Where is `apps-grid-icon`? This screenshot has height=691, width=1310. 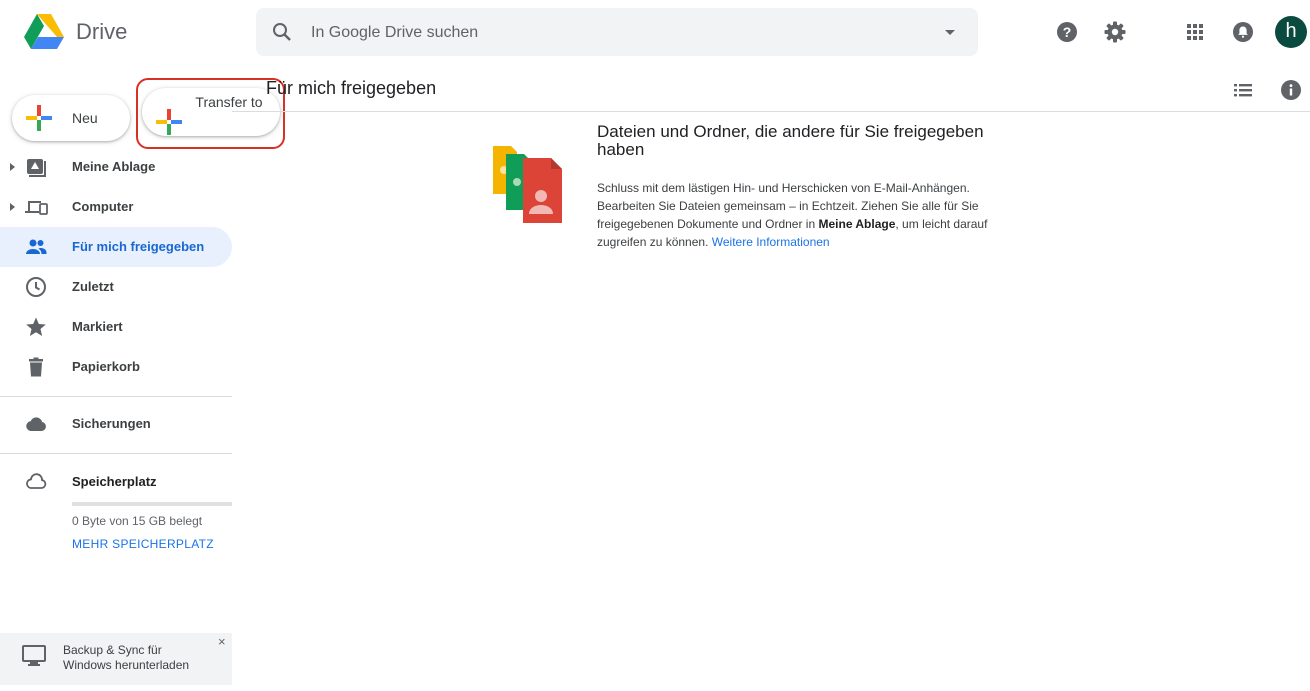 apps-grid-icon is located at coordinates (1195, 32).